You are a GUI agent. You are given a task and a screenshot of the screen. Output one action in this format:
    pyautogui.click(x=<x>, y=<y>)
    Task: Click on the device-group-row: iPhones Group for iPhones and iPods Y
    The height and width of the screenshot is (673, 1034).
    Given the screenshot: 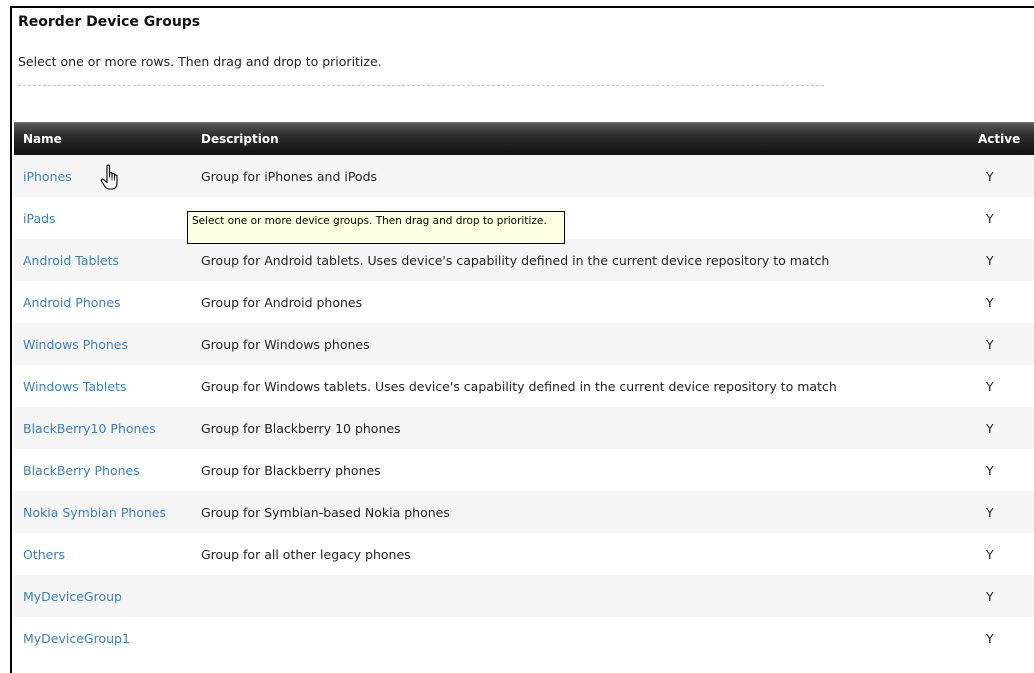 What is the action you would take?
    pyautogui.click(x=524, y=176)
    